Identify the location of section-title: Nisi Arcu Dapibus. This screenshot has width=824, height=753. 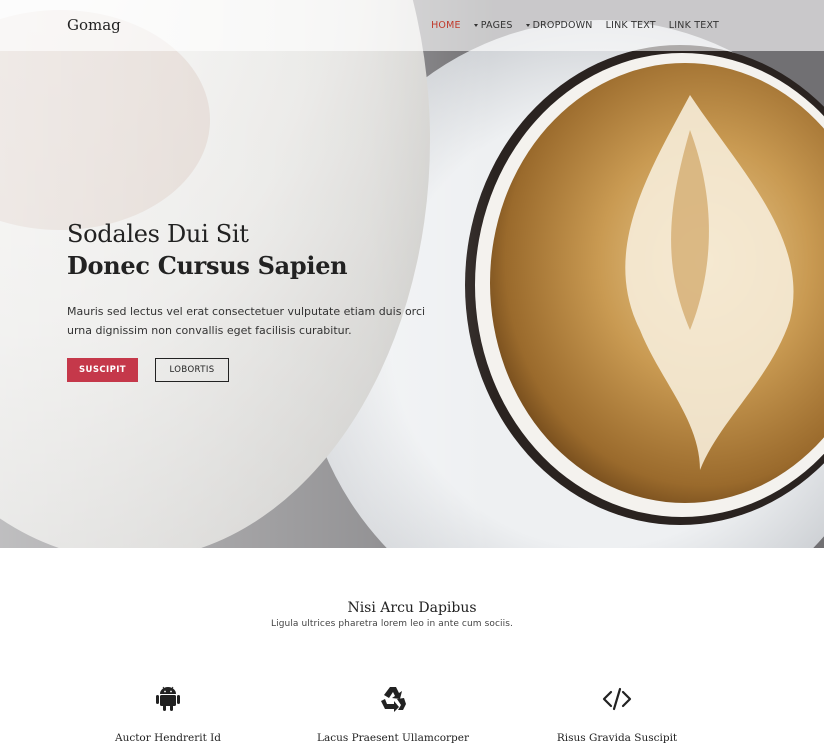
(412, 608).